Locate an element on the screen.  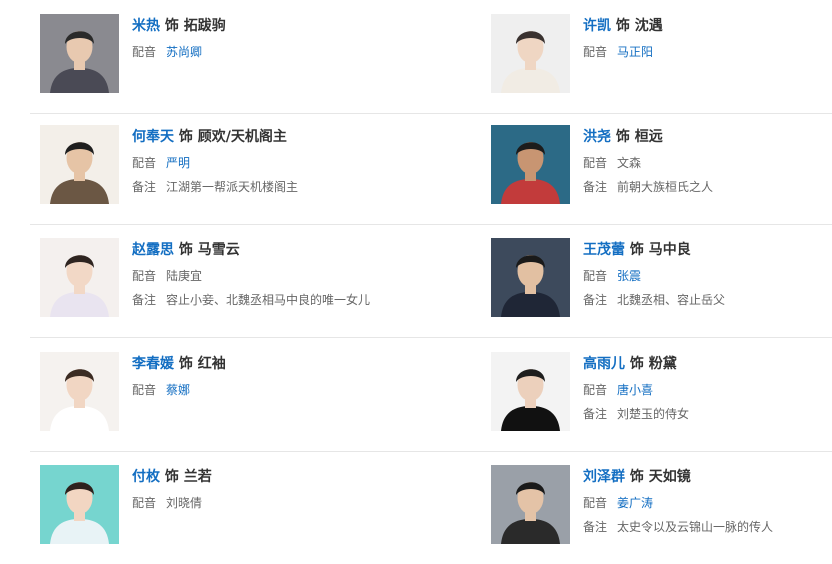
voice-actor-link: 马正阳 is located at coordinates (635, 52).